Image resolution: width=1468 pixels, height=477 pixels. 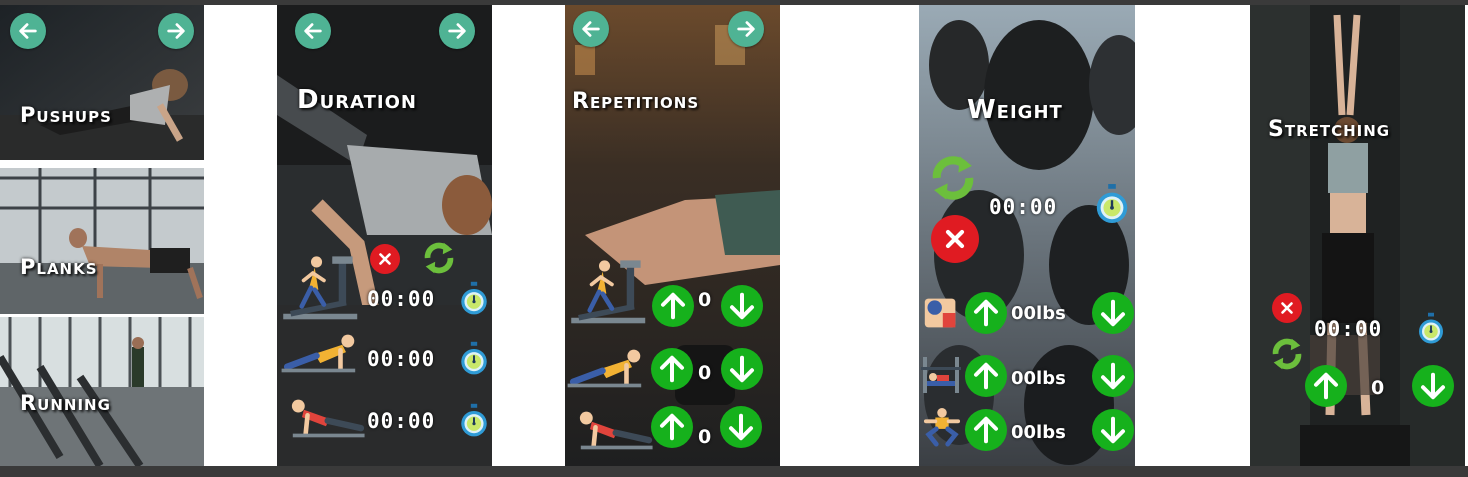 I want to click on weight-value-1: 00lbs, so click(x=1038, y=313).